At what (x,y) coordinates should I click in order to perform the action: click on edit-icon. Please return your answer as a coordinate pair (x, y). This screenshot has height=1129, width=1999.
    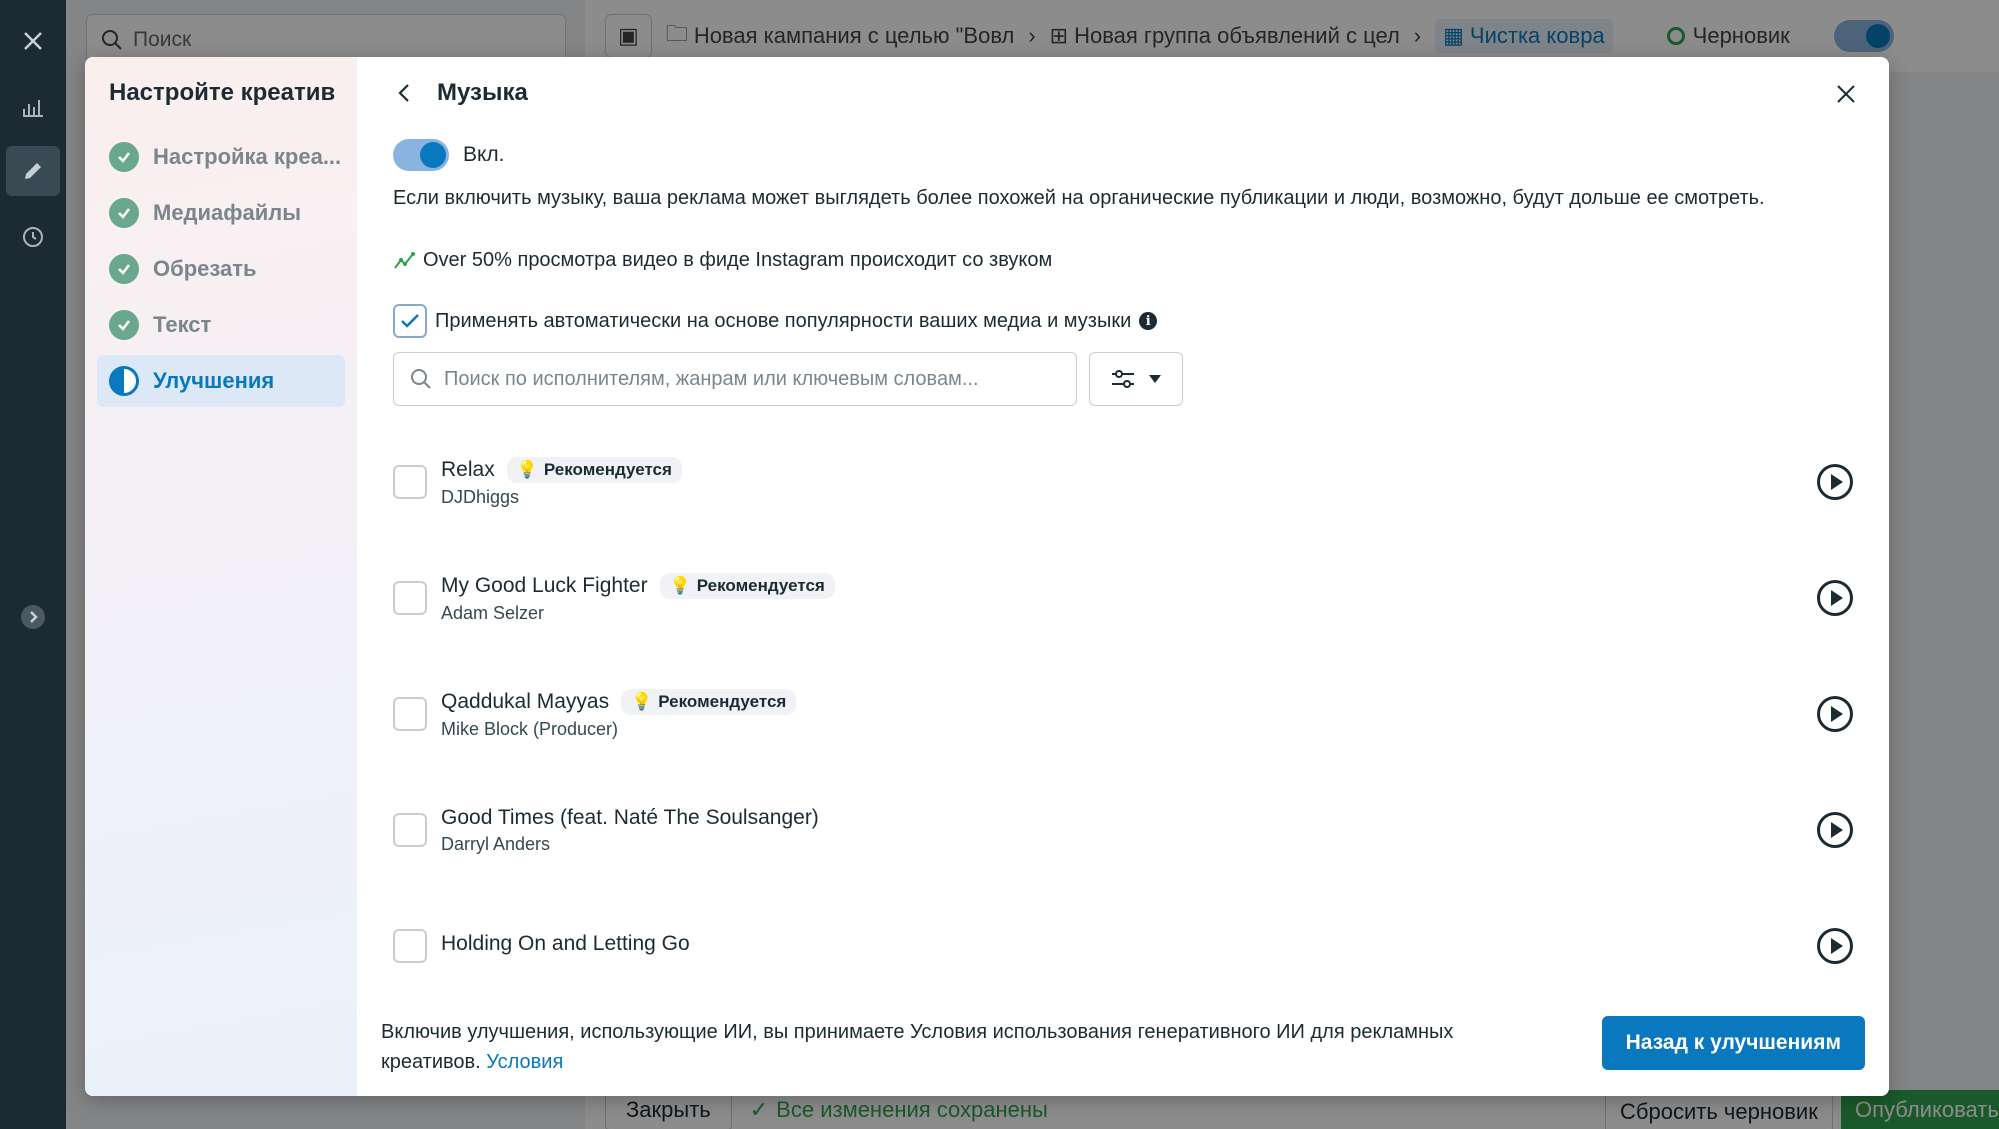
    Looking at the image, I should click on (33, 171).